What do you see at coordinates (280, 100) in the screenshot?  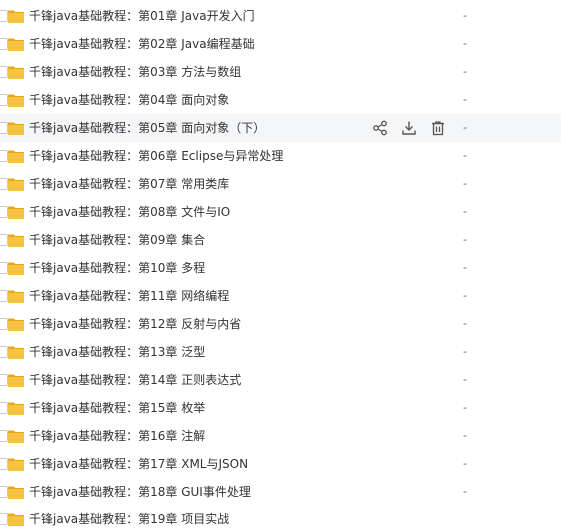 I see `file-row: 千锋java基础教程：第04章 面向对象 -` at bounding box center [280, 100].